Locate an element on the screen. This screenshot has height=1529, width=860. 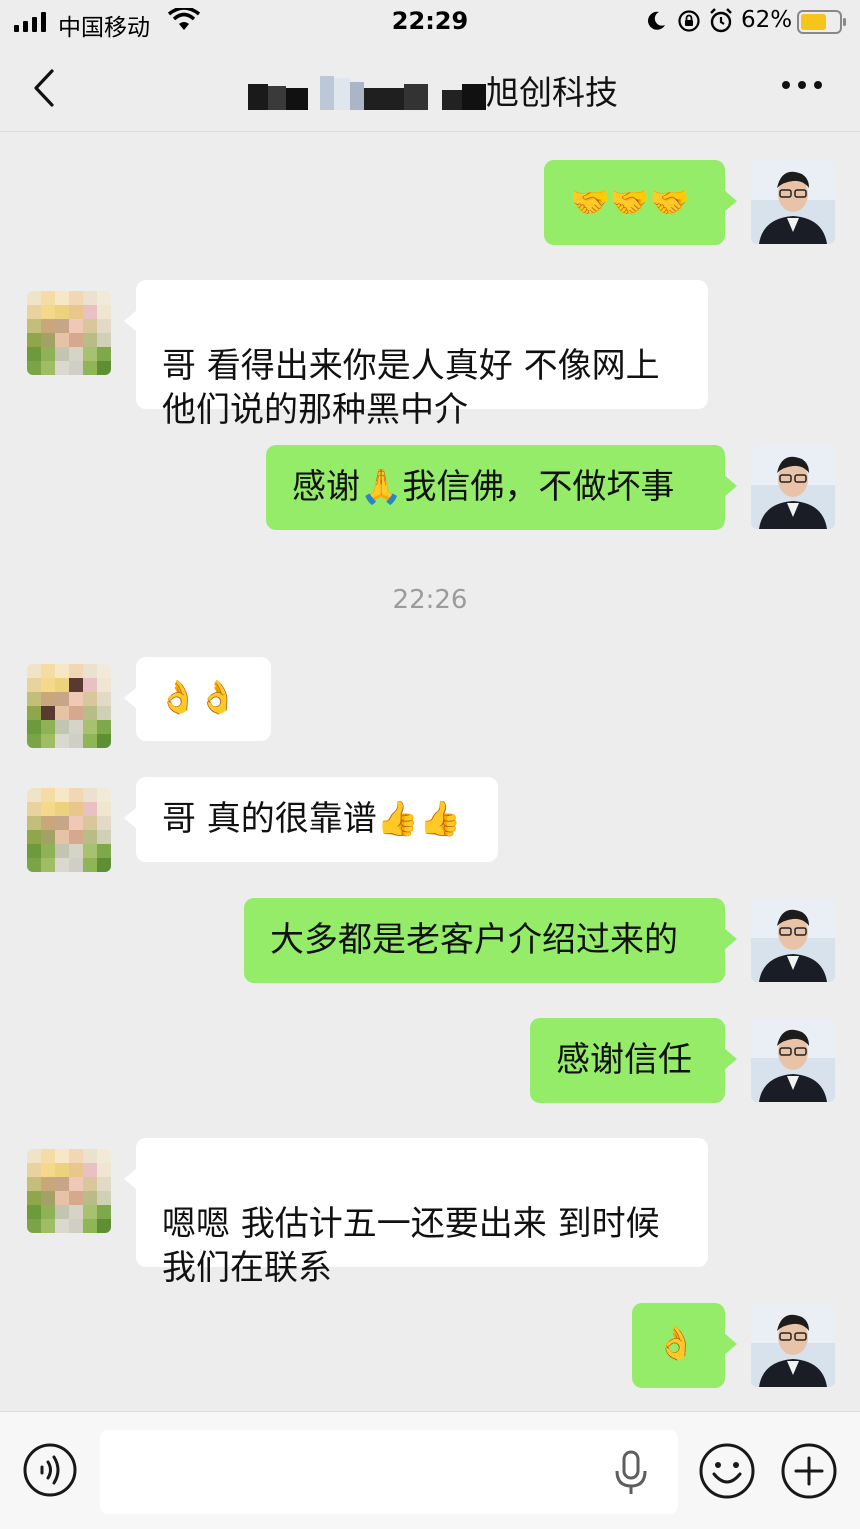
chevron-left-icon is located at coordinates (45, 88).